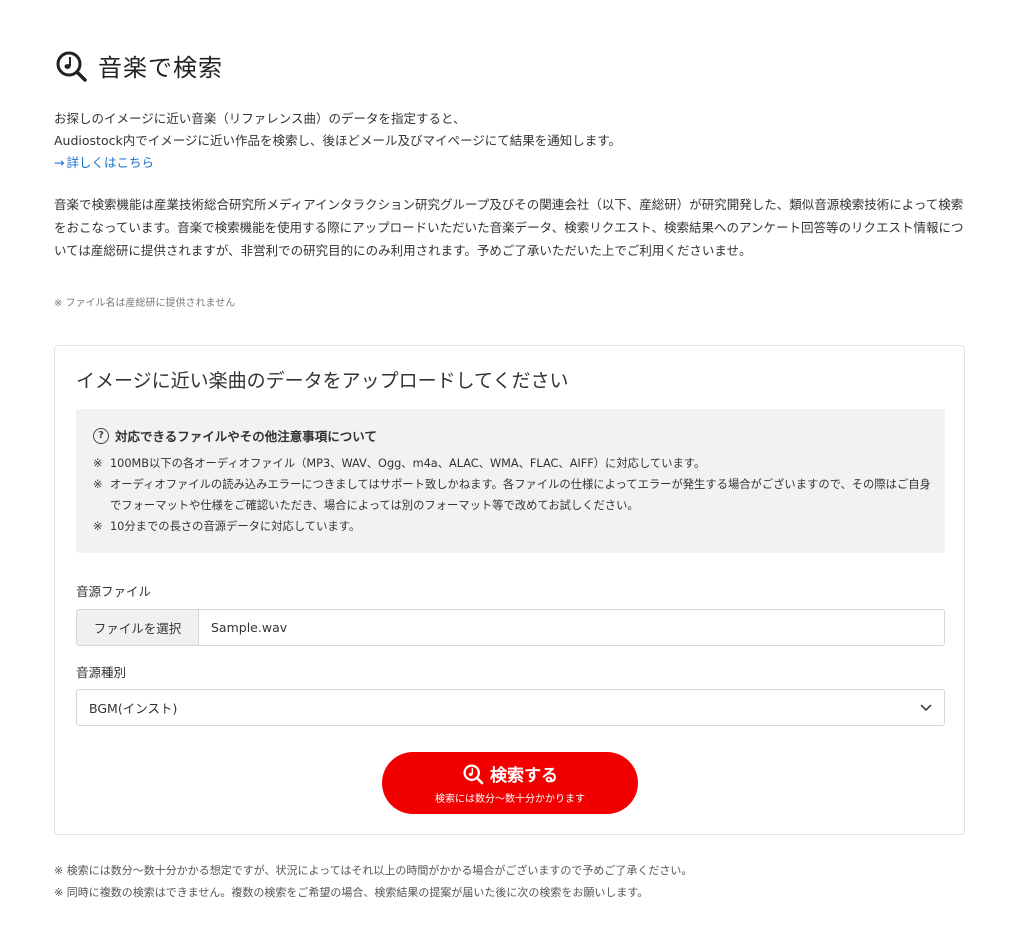  What do you see at coordinates (249, 627) in the screenshot?
I see `selected-file-name: Sample.wav` at bounding box center [249, 627].